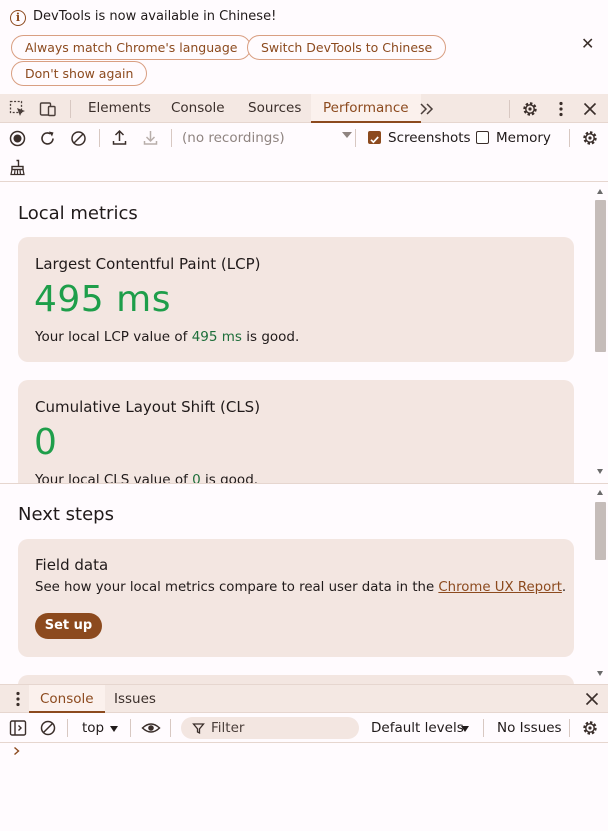  I want to click on lcp-description: Your local LCP value of 495 ms is good., so click(167, 337).